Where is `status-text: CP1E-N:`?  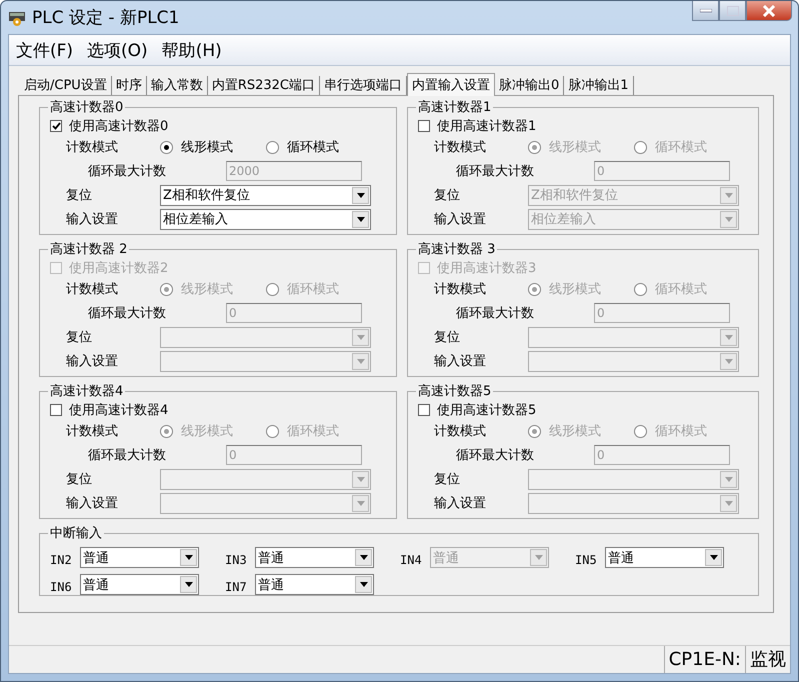 status-text: CP1E-N: is located at coordinates (704, 659).